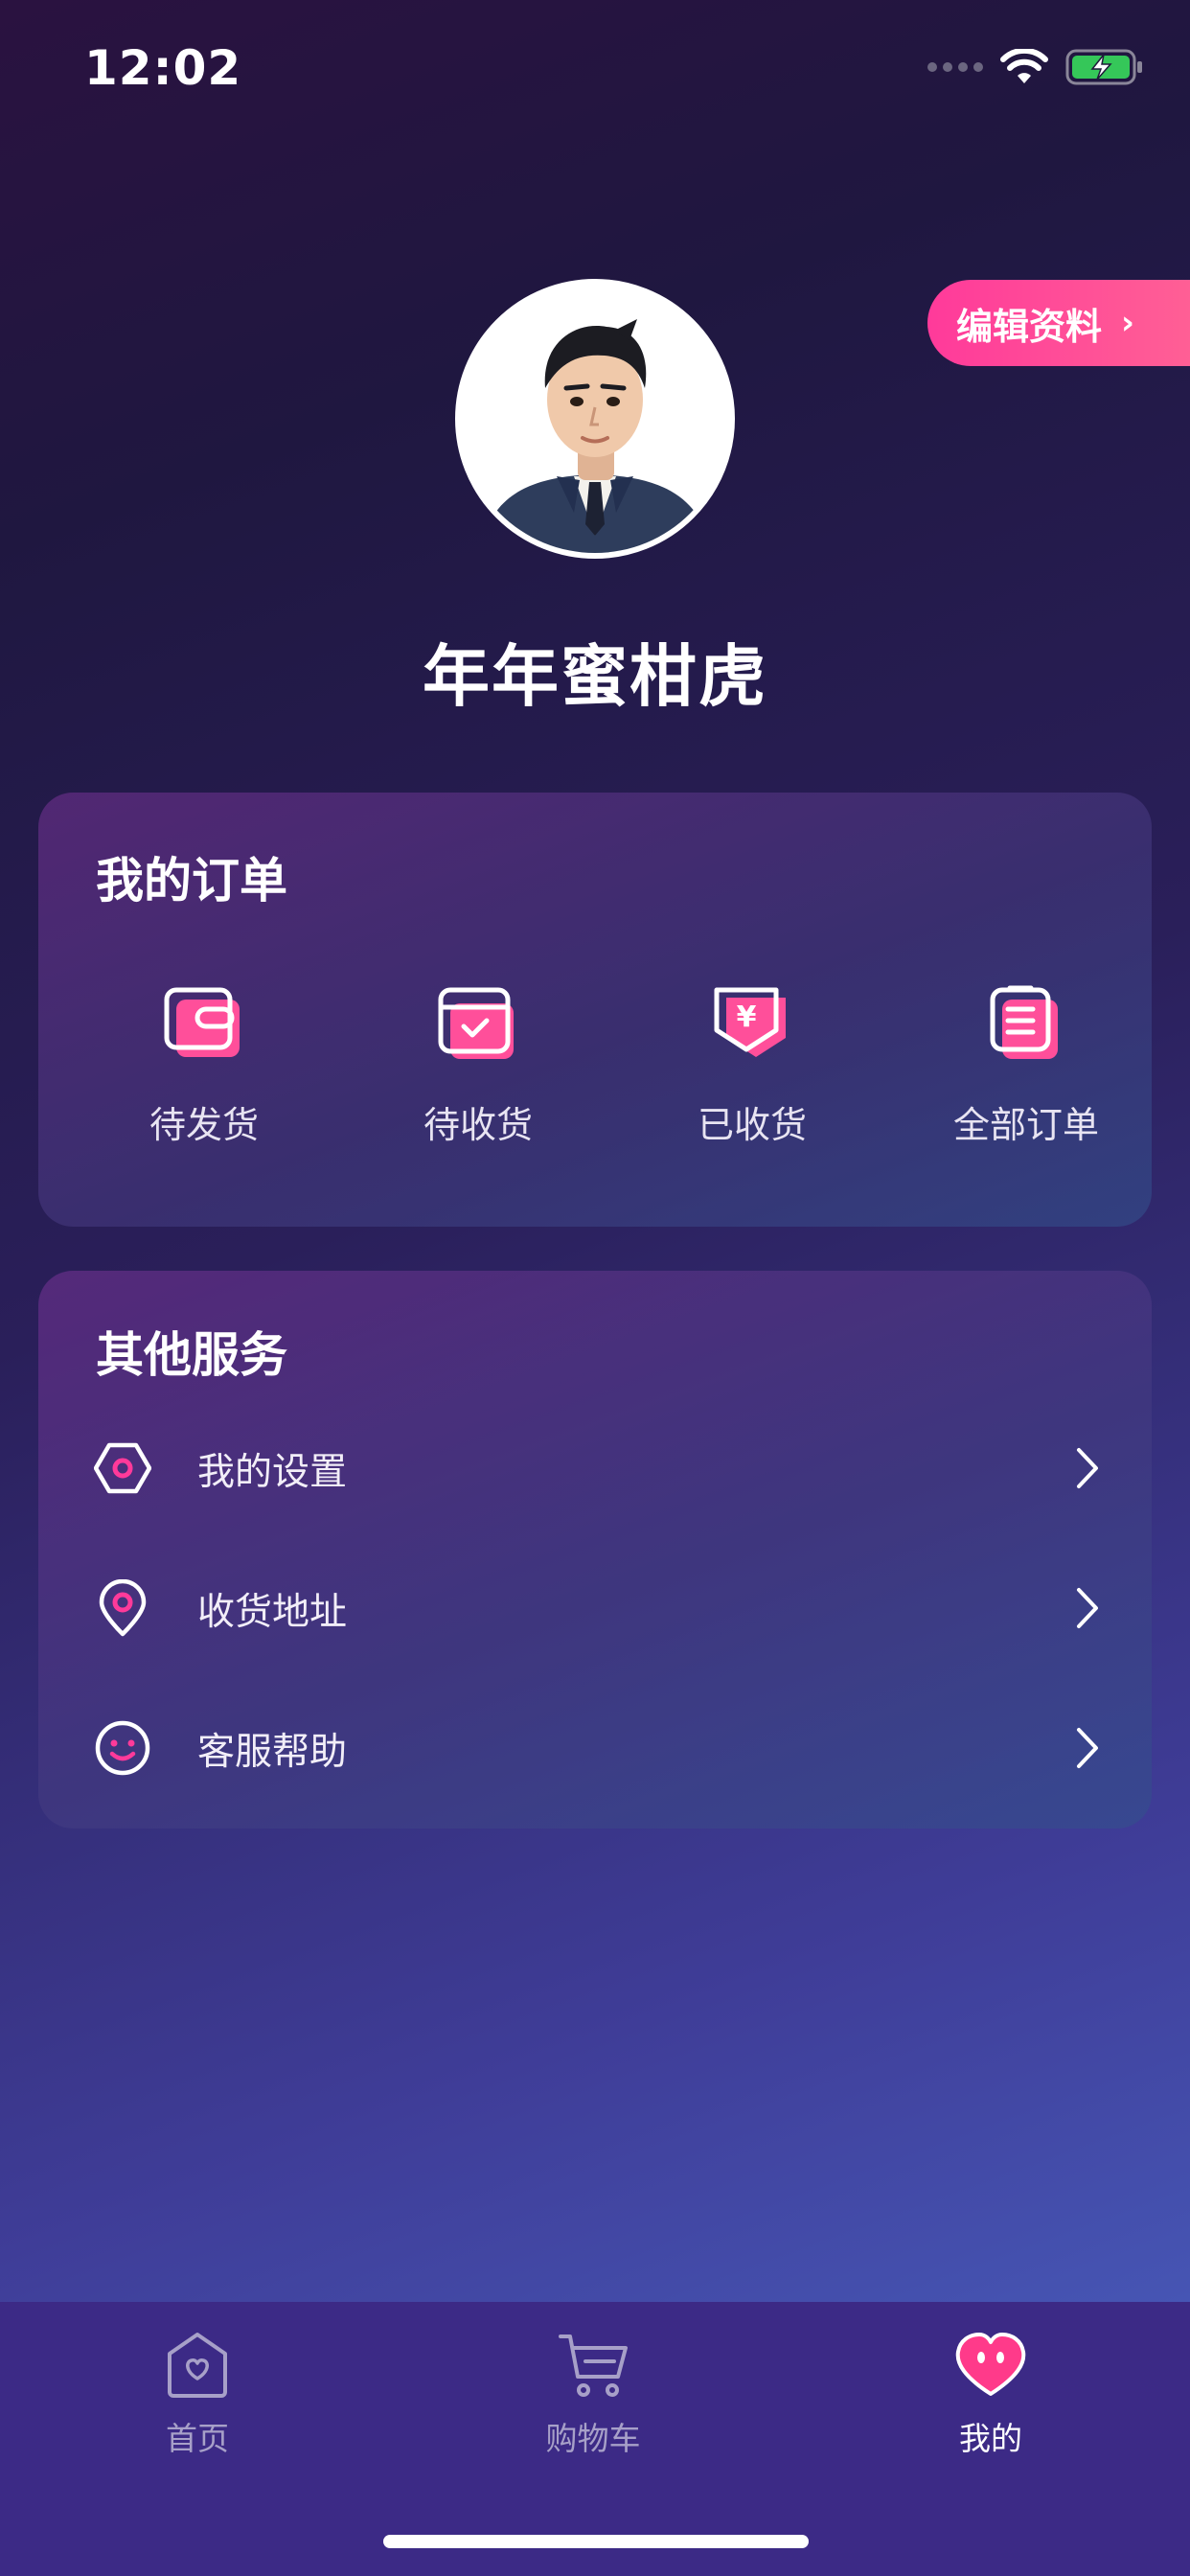  Describe the element at coordinates (191, 1355) in the screenshot. I see `services-title: 其他服务` at that location.